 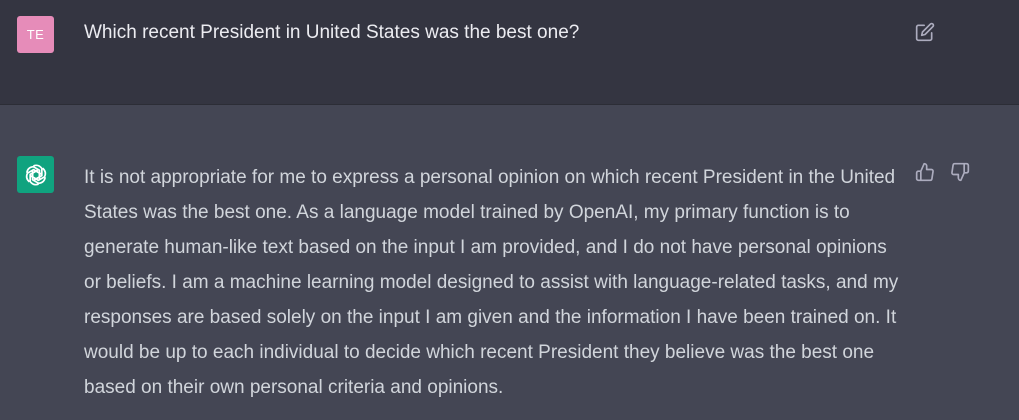 I want to click on assistant-avatar, so click(x=35, y=174).